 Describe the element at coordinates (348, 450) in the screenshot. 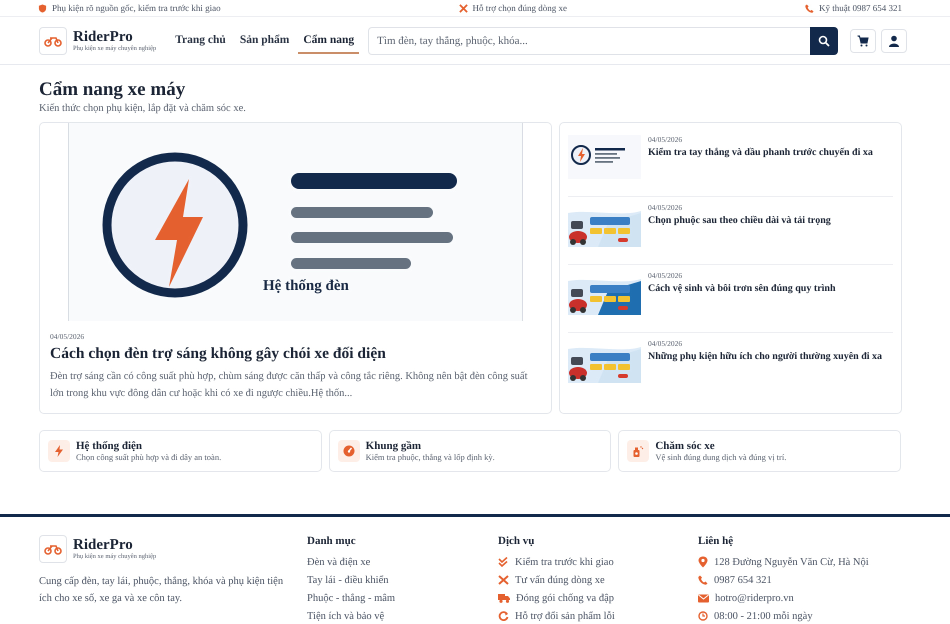

I see `gauge-icon` at that location.